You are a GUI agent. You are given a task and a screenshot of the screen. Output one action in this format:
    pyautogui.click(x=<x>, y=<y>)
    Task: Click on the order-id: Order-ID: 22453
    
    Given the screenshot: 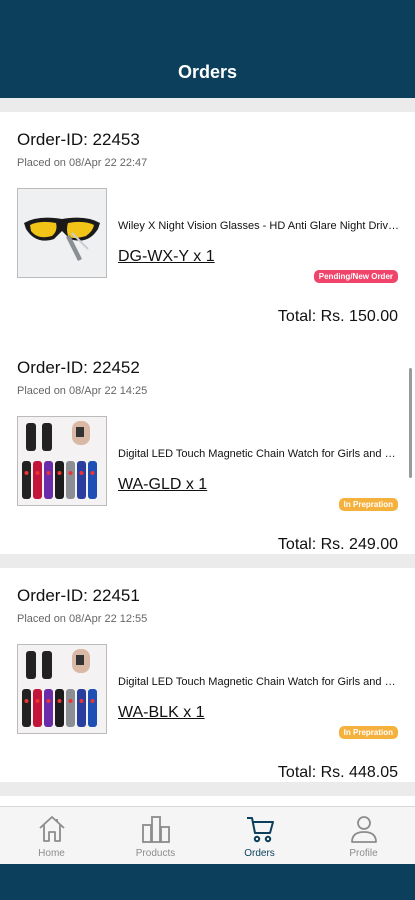 What is the action you would take?
    pyautogui.click(x=78, y=139)
    